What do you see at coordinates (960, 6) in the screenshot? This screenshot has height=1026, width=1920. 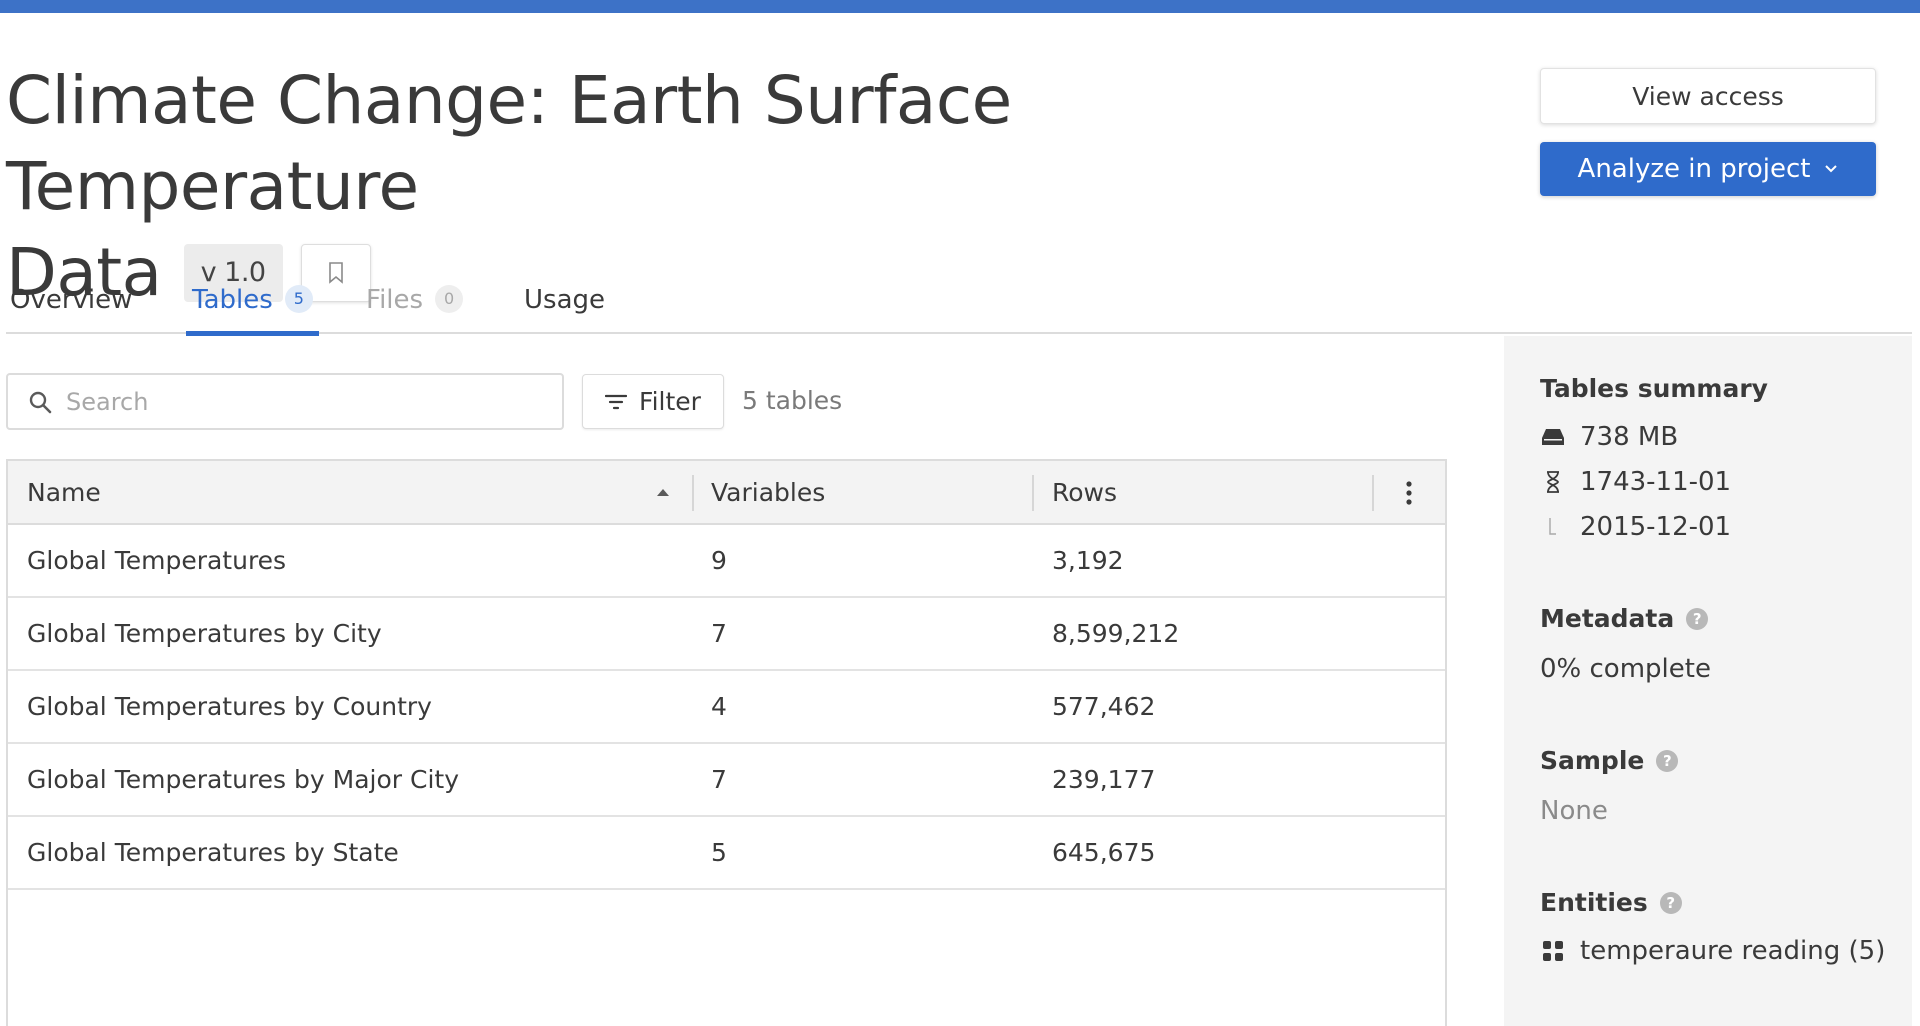 I see `top-accent-bar` at bounding box center [960, 6].